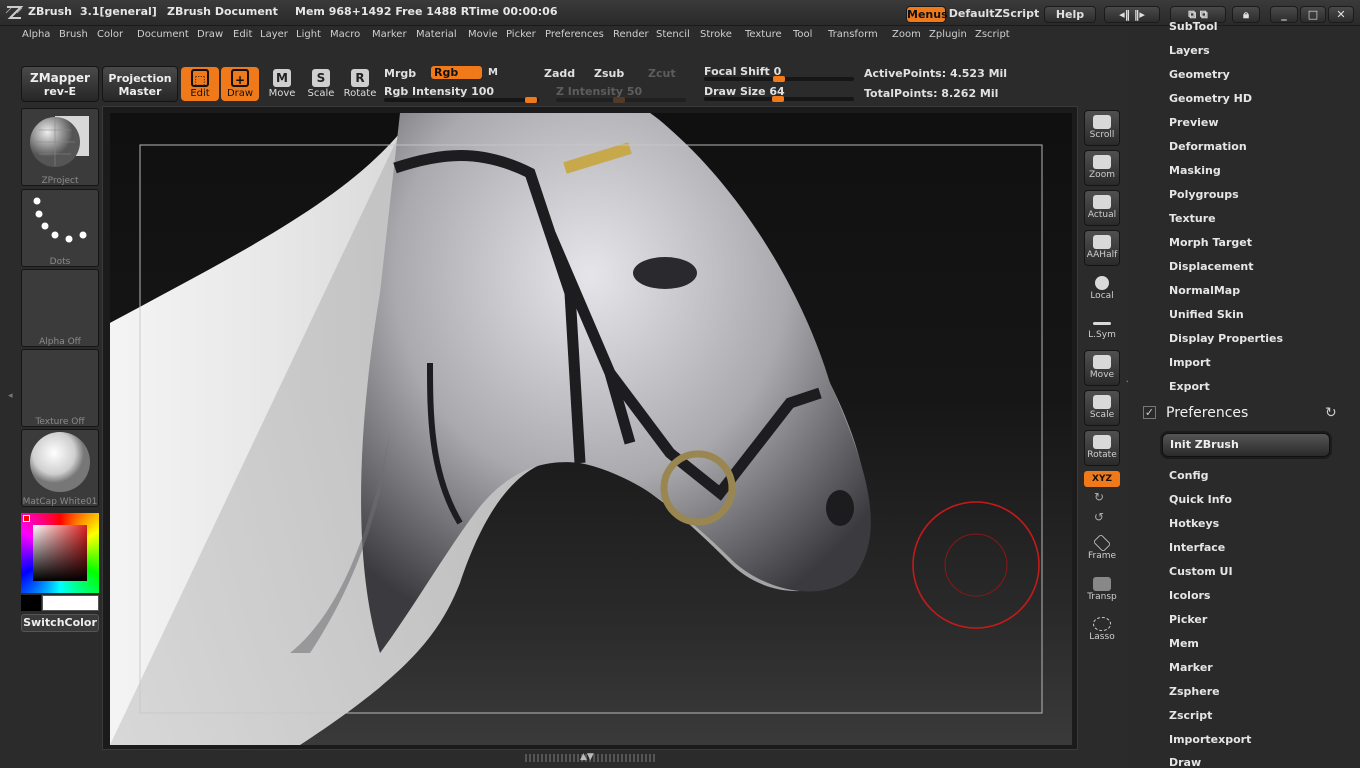  What do you see at coordinates (574, 34) in the screenshot?
I see `menu-preferences: Preferences` at bounding box center [574, 34].